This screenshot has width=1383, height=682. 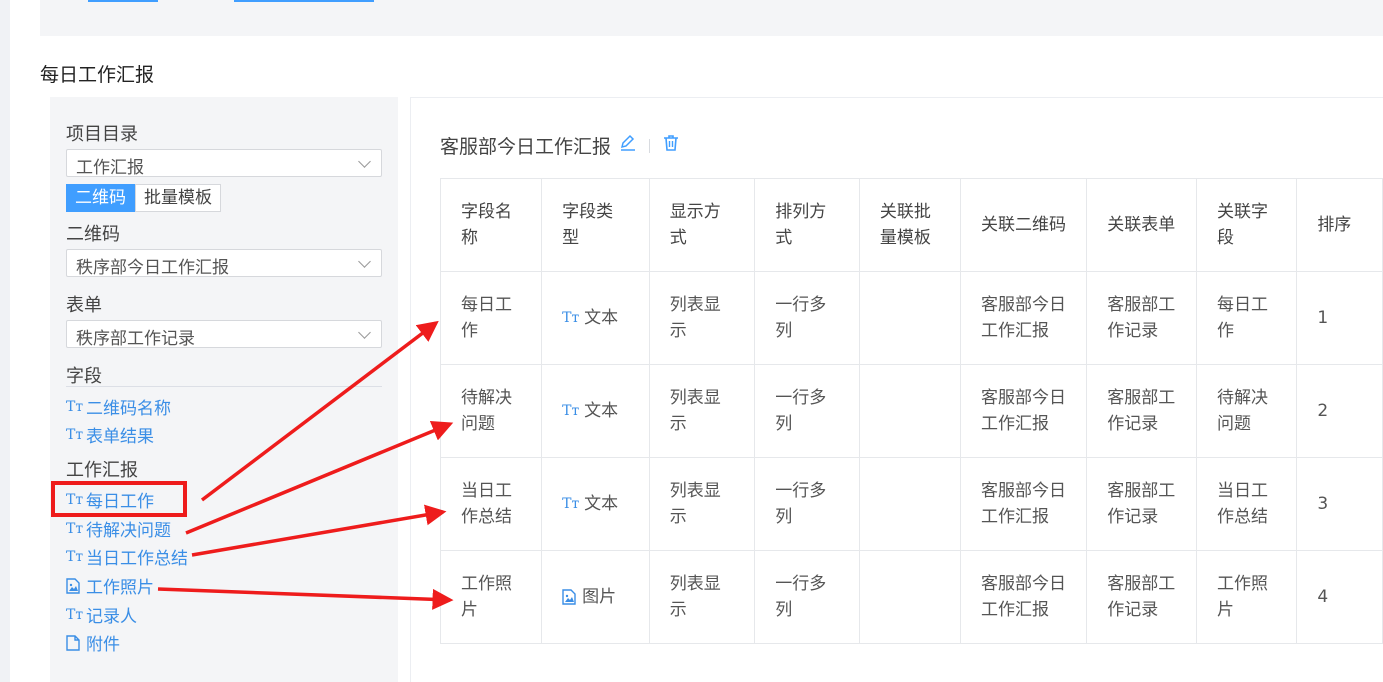 What do you see at coordinates (84, 376) in the screenshot?
I see `fields-label: 字段` at bounding box center [84, 376].